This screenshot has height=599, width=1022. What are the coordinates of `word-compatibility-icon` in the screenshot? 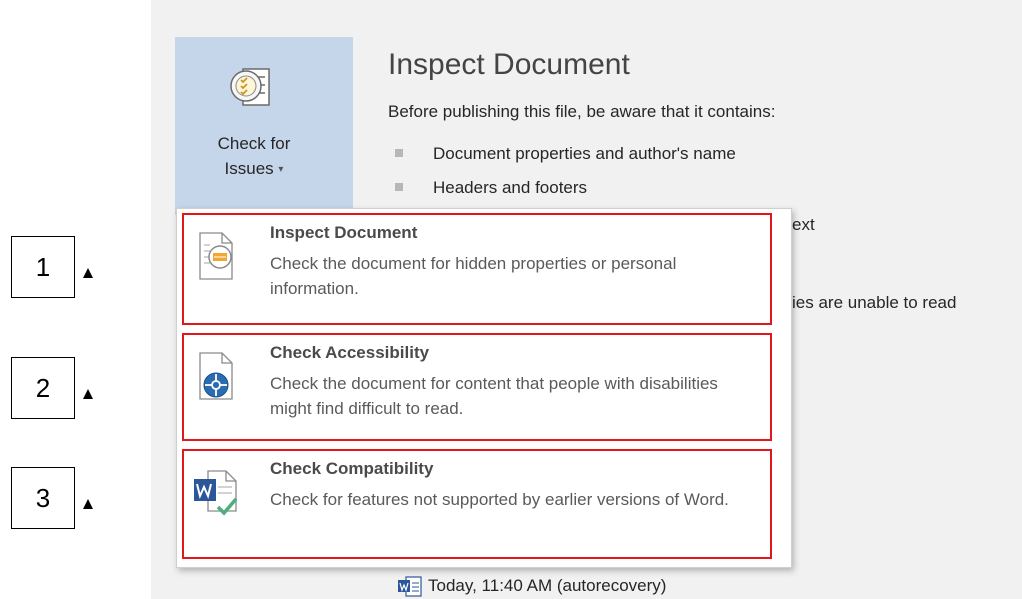 It's located at (216, 493).